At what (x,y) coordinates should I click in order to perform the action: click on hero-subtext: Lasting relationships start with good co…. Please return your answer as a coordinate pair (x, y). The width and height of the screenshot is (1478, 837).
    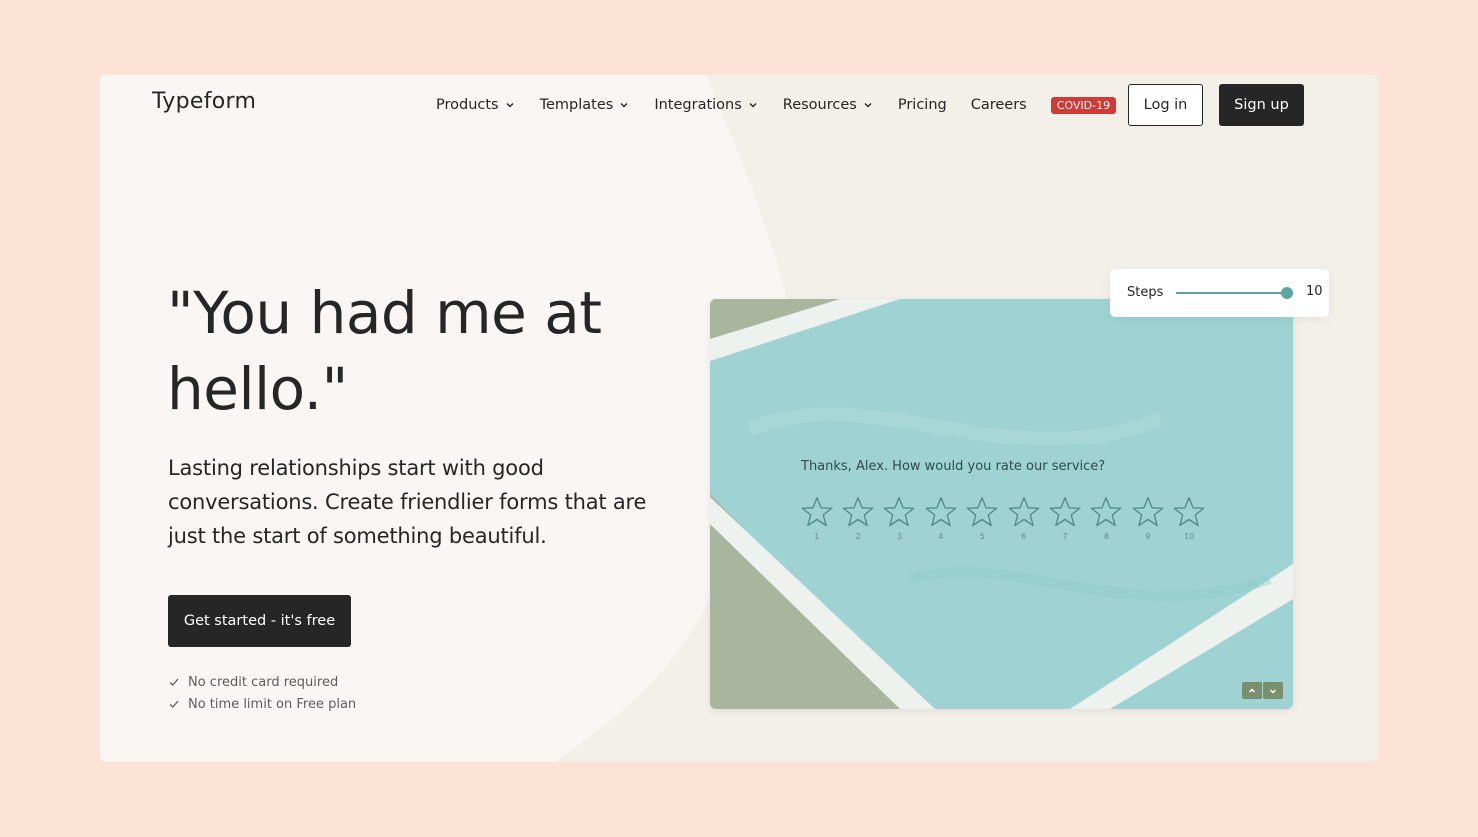
    Looking at the image, I should click on (407, 502).